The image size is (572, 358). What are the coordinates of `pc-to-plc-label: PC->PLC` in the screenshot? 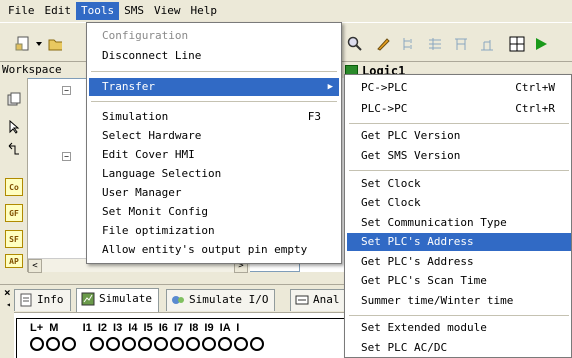 It's located at (384, 87).